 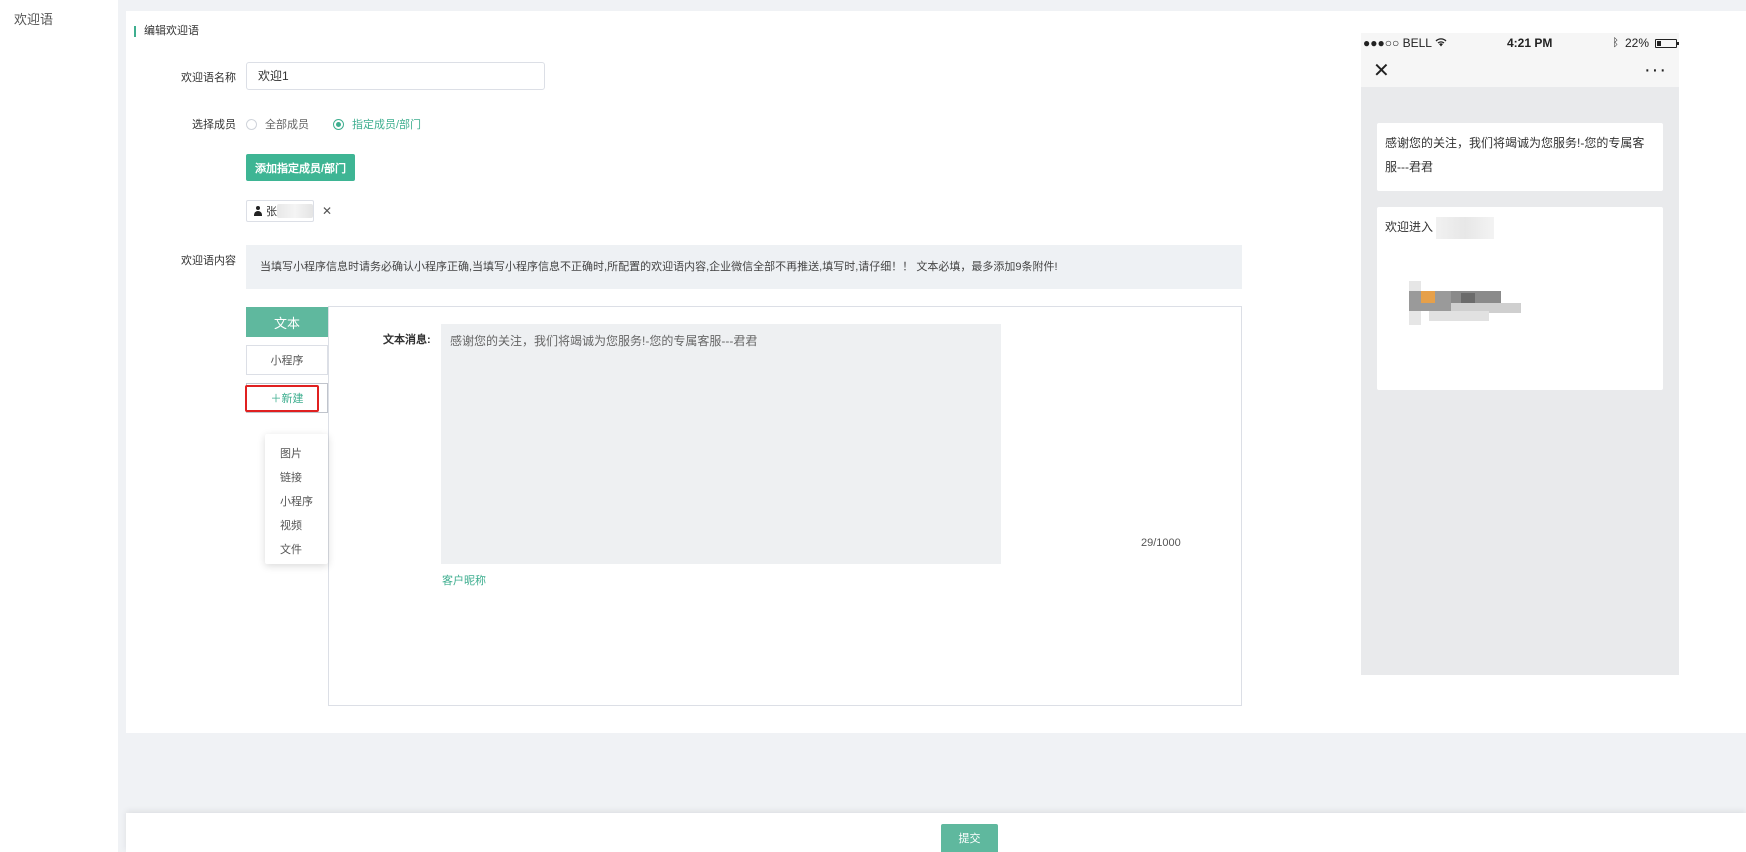 I want to click on submit-button: 提交, so click(x=969, y=838).